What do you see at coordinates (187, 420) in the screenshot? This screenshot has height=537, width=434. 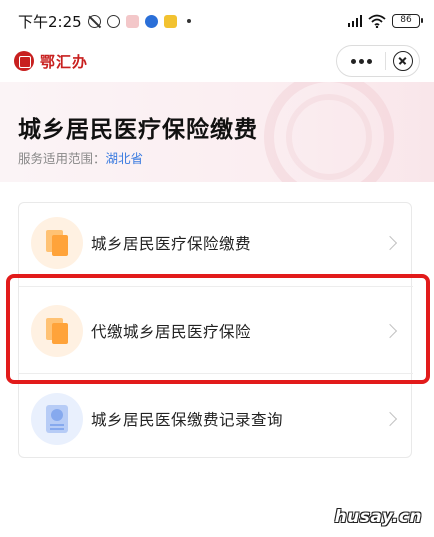 I see `service-item-label: 城乡居民医保缴费记录查询` at bounding box center [187, 420].